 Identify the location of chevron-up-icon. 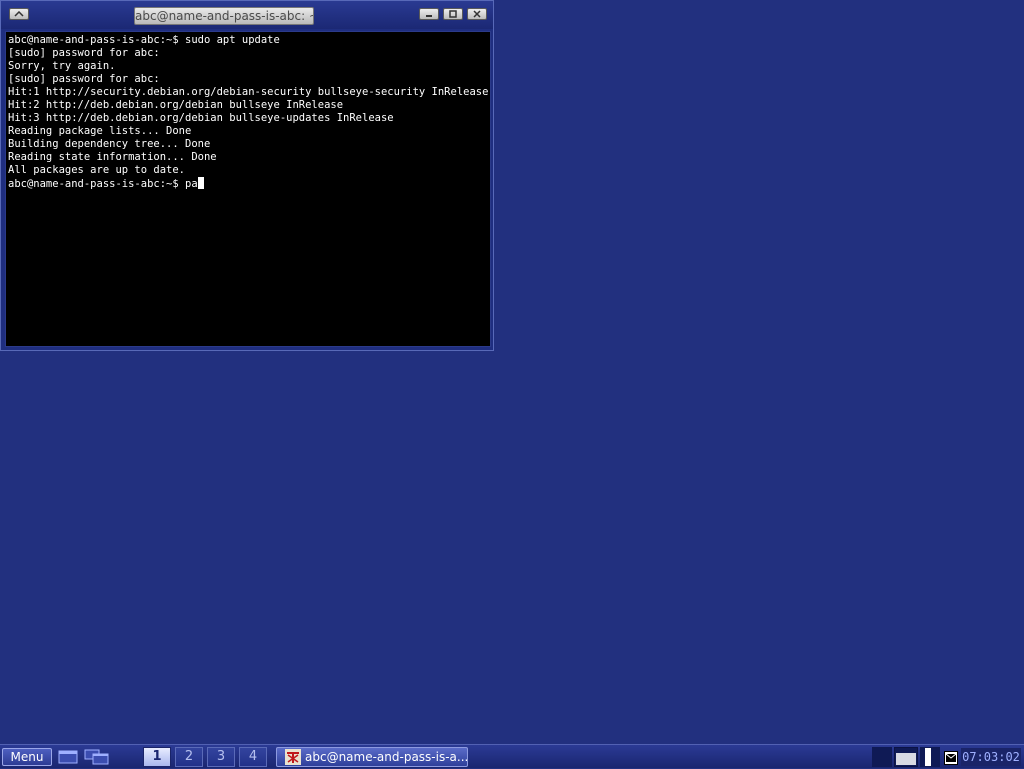
(19, 14).